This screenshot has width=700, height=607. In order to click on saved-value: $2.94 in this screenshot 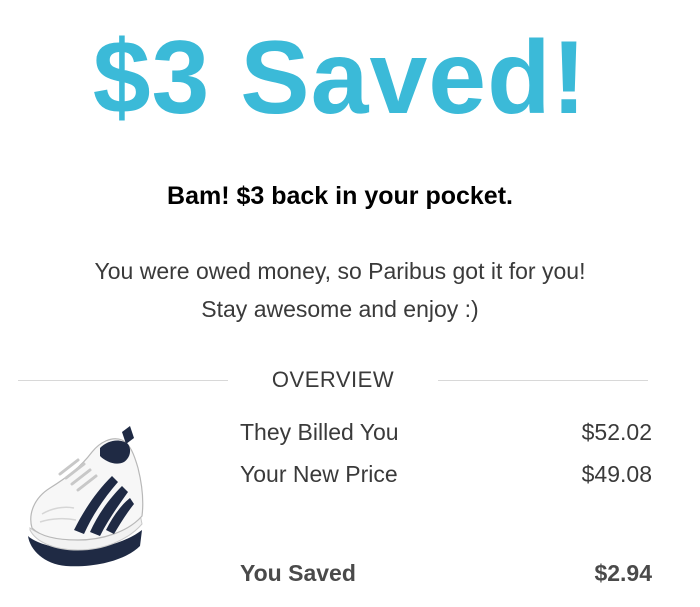, I will do `click(623, 573)`.